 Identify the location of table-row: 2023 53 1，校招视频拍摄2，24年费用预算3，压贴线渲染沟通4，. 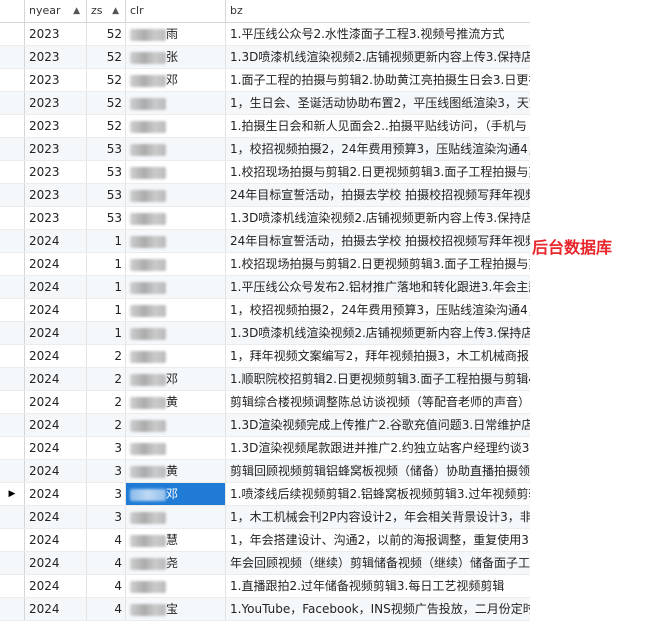
(265, 149).